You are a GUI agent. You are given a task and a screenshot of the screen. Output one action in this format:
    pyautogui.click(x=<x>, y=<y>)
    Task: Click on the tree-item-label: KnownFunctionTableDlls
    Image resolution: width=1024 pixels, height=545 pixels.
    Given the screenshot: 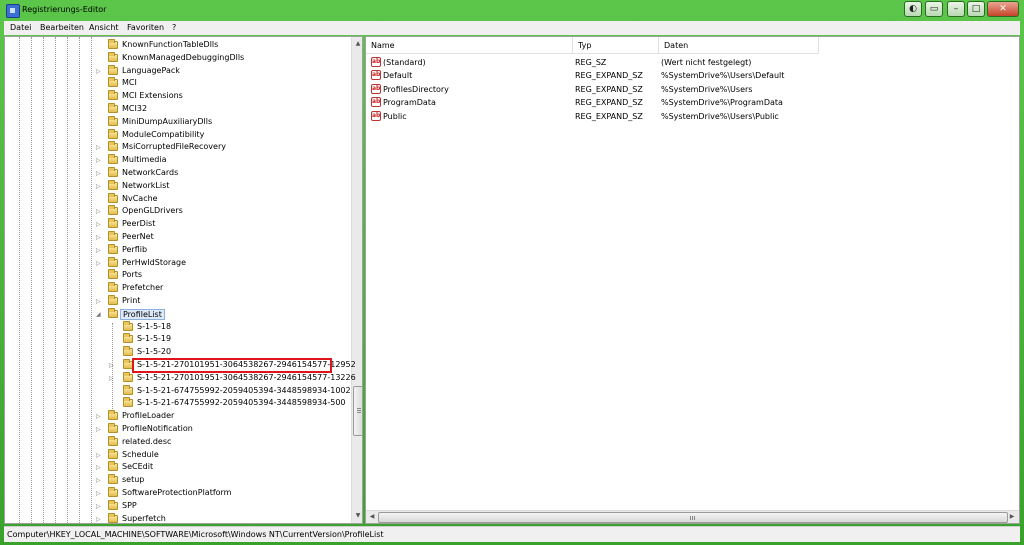 What is the action you would take?
    pyautogui.click(x=170, y=44)
    